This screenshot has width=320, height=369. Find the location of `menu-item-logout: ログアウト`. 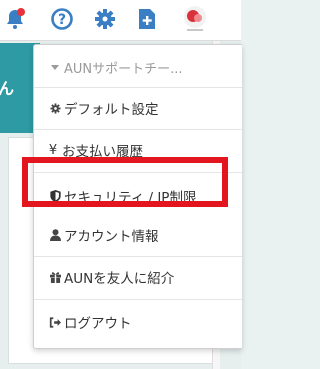

menu-item-logout: ログアウト is located at coordinates (138, 322).